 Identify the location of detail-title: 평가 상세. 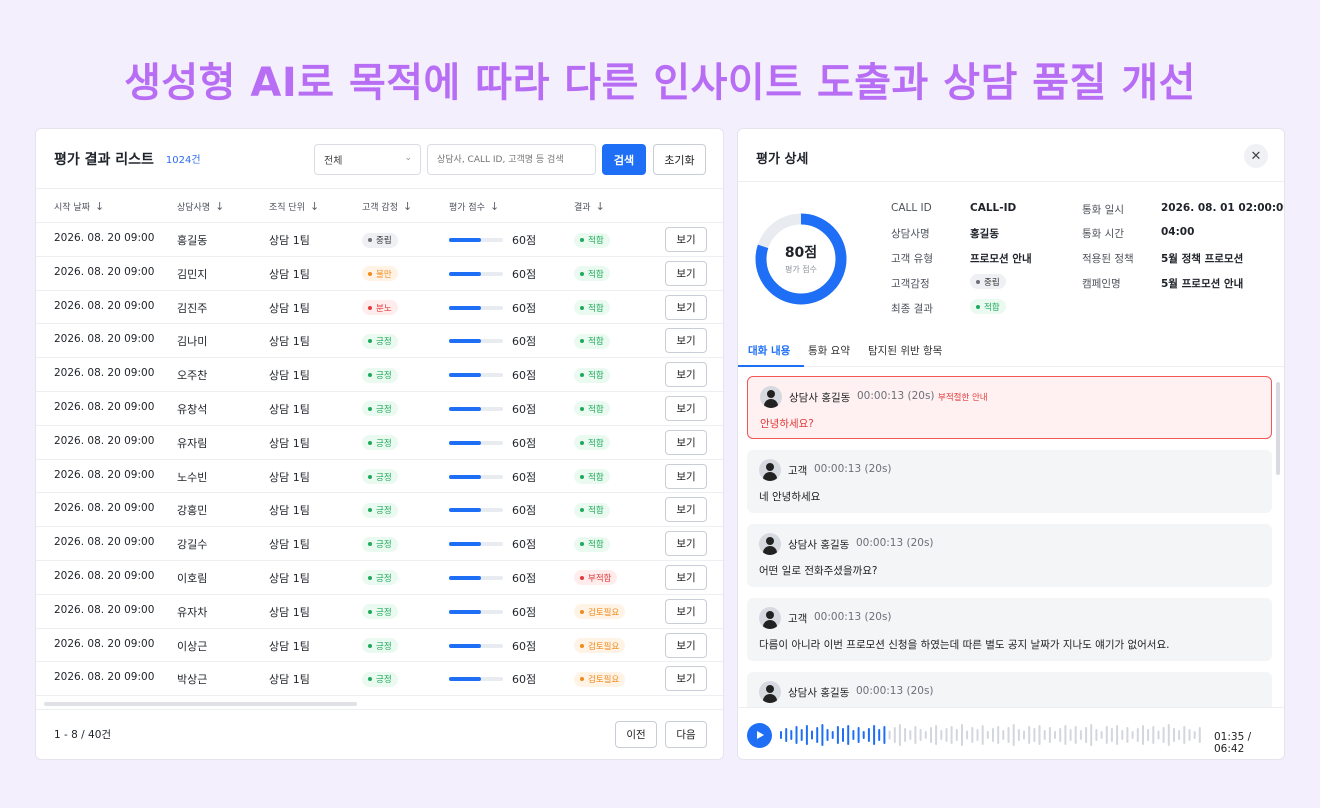
(782, 159).